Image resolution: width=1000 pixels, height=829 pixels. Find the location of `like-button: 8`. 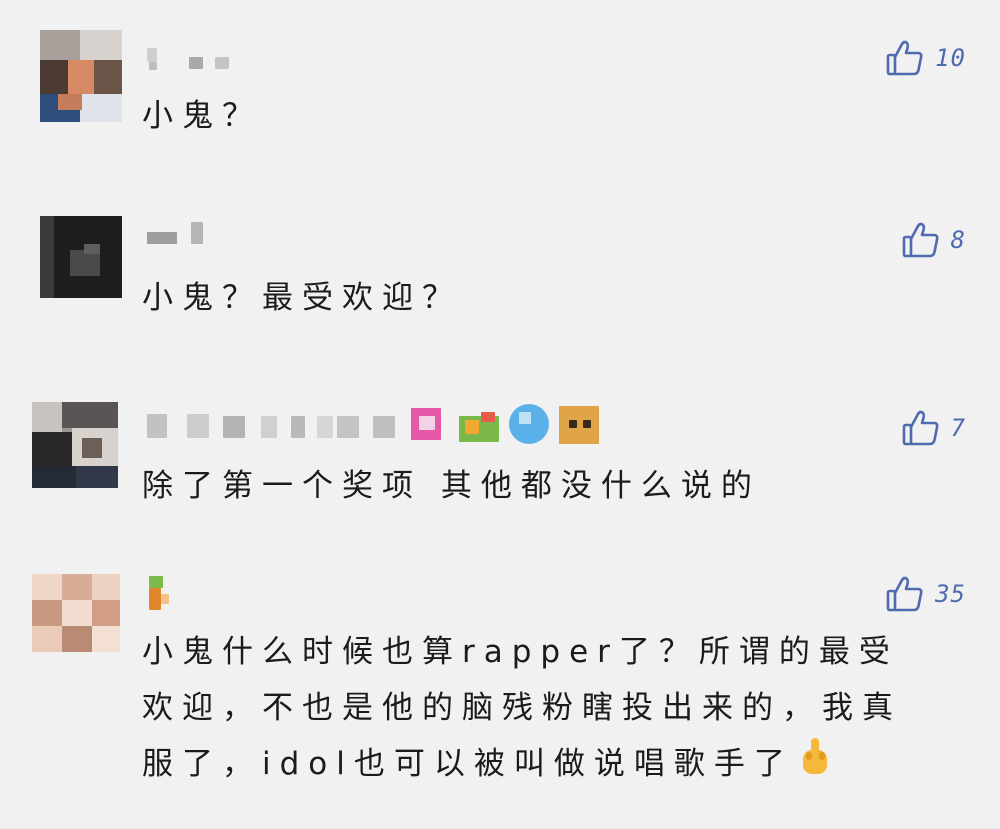

like-button: 8 is located at coordinates (933, 240).